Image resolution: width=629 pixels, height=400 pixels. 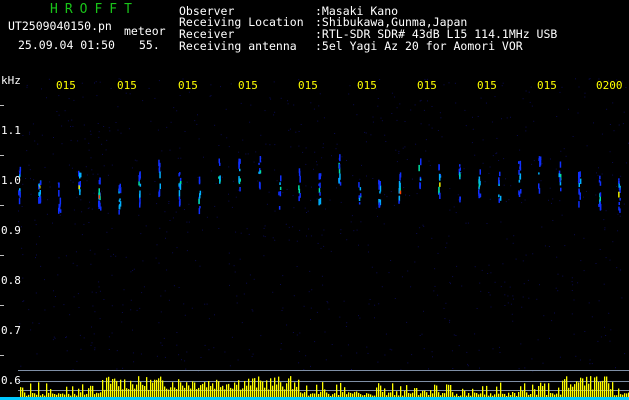 I want to click on y-tick-1.1: 1.1, so click(x=11, y=130).